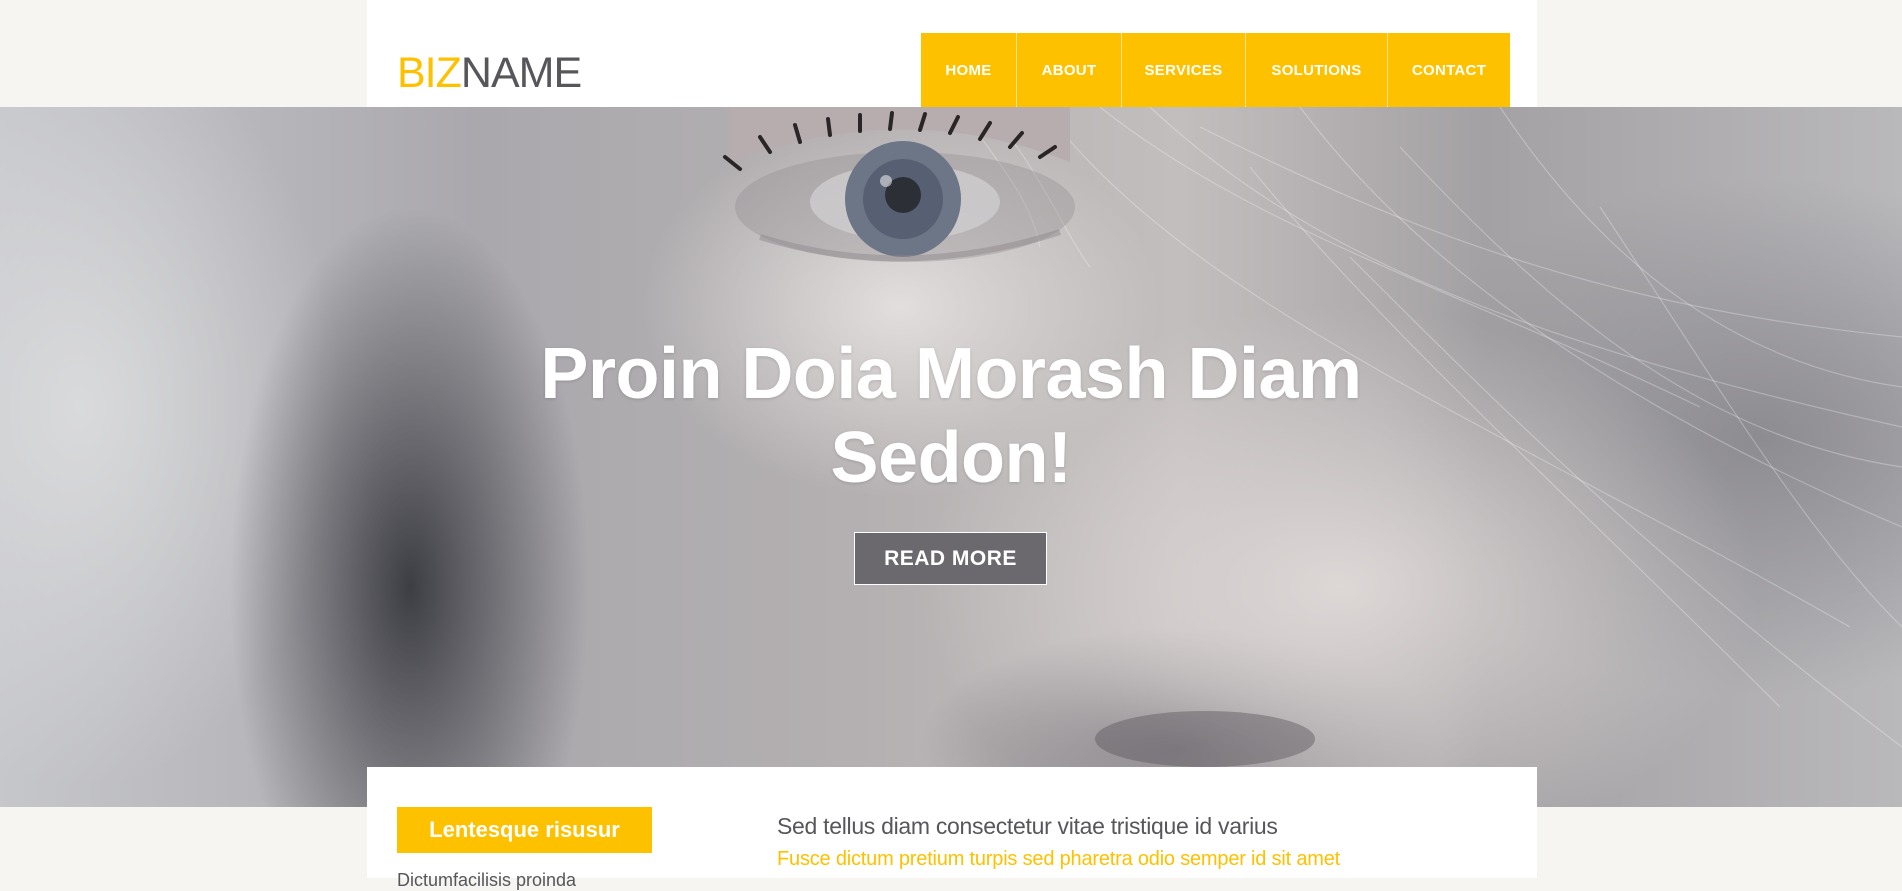 The width and height of the screenshot is (1902, 891). What do you see at coordinates (1068, 70) in the screenshot?
I see `nav-about: ABOUT` at bounding box center [1068, 70].